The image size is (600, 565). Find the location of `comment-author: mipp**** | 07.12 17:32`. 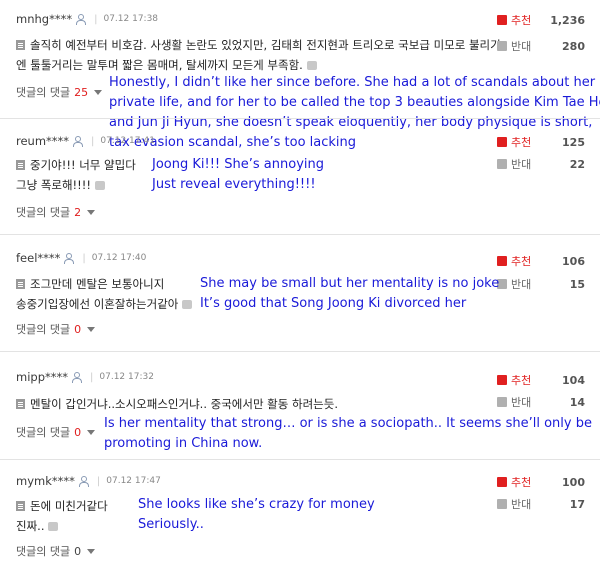

comment-author: mipp**** | 07.12 17:32 is located at coordinates (85, 377).